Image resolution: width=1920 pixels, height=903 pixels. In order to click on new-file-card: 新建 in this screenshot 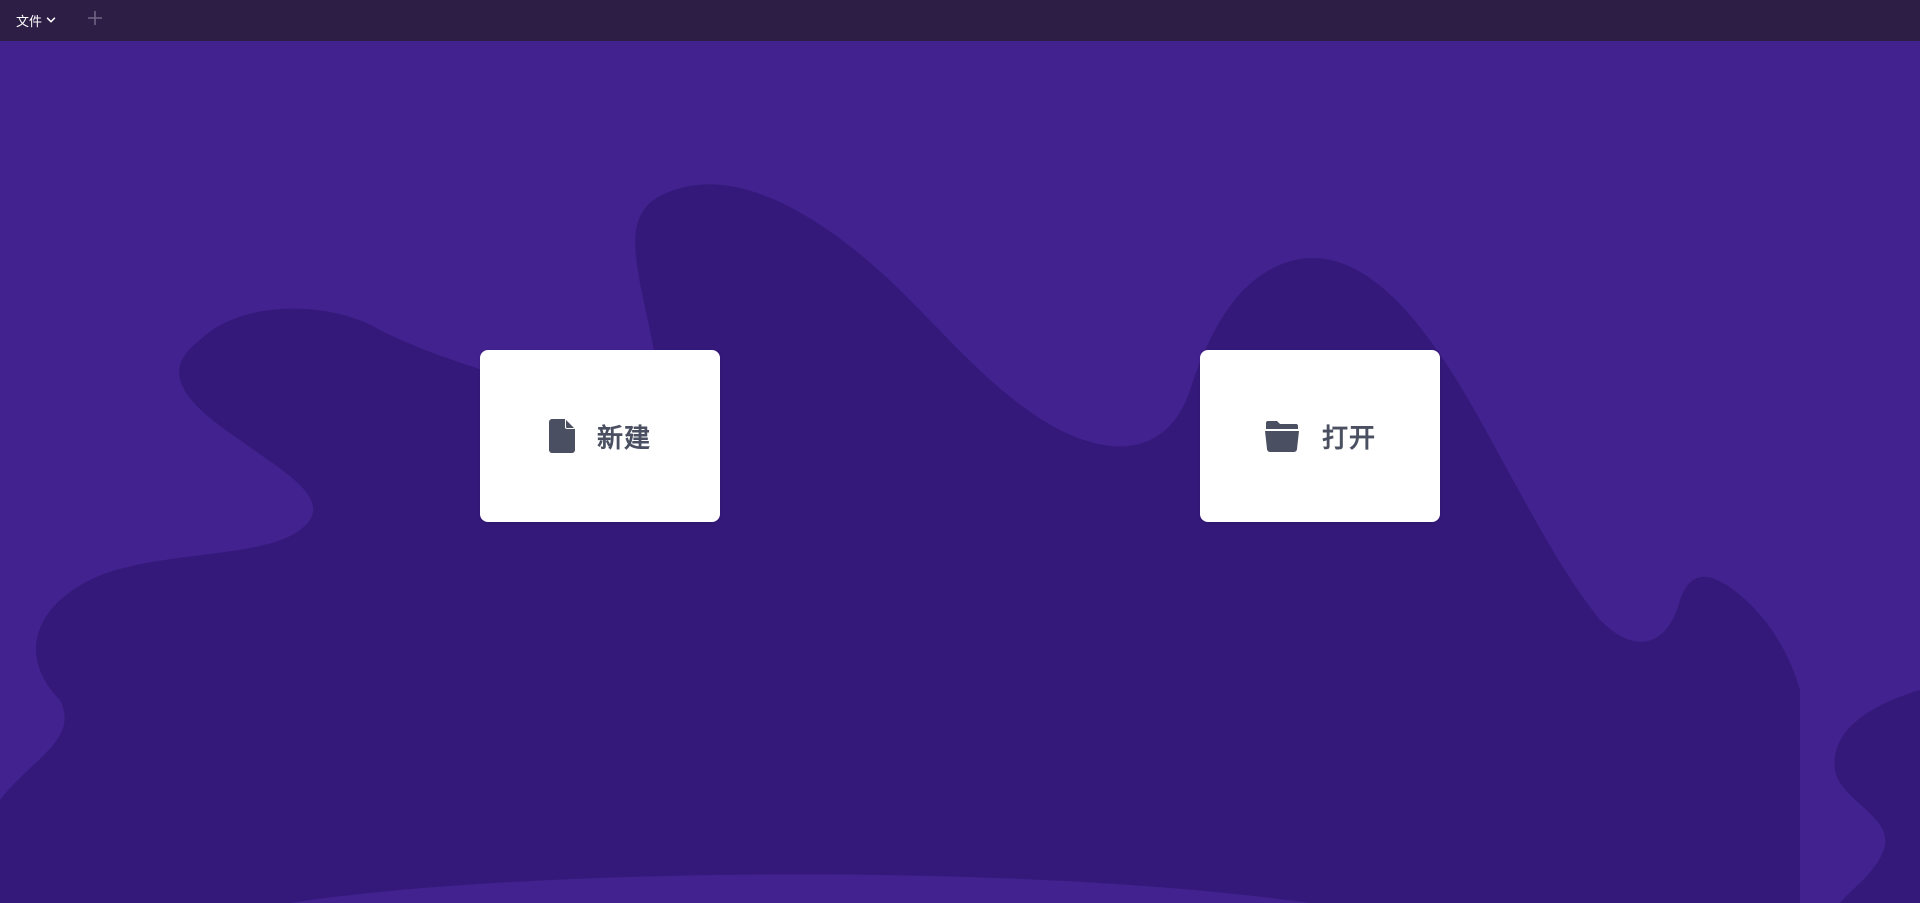, I will do `click(600, 436)`.